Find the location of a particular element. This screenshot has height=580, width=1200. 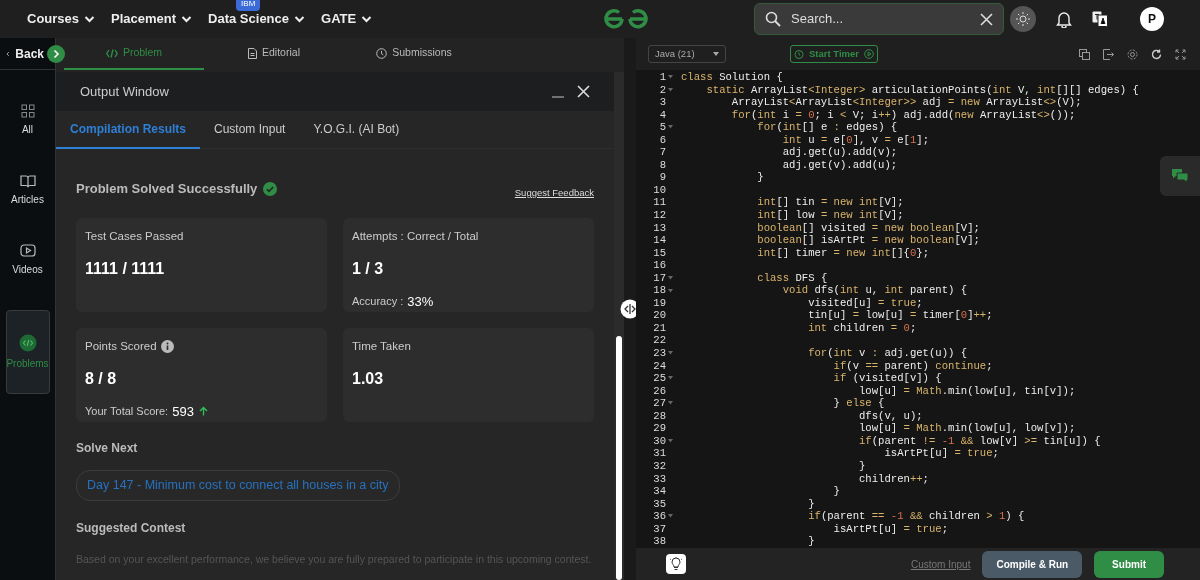

line-number: 17 is located at coordinates (659, 278).